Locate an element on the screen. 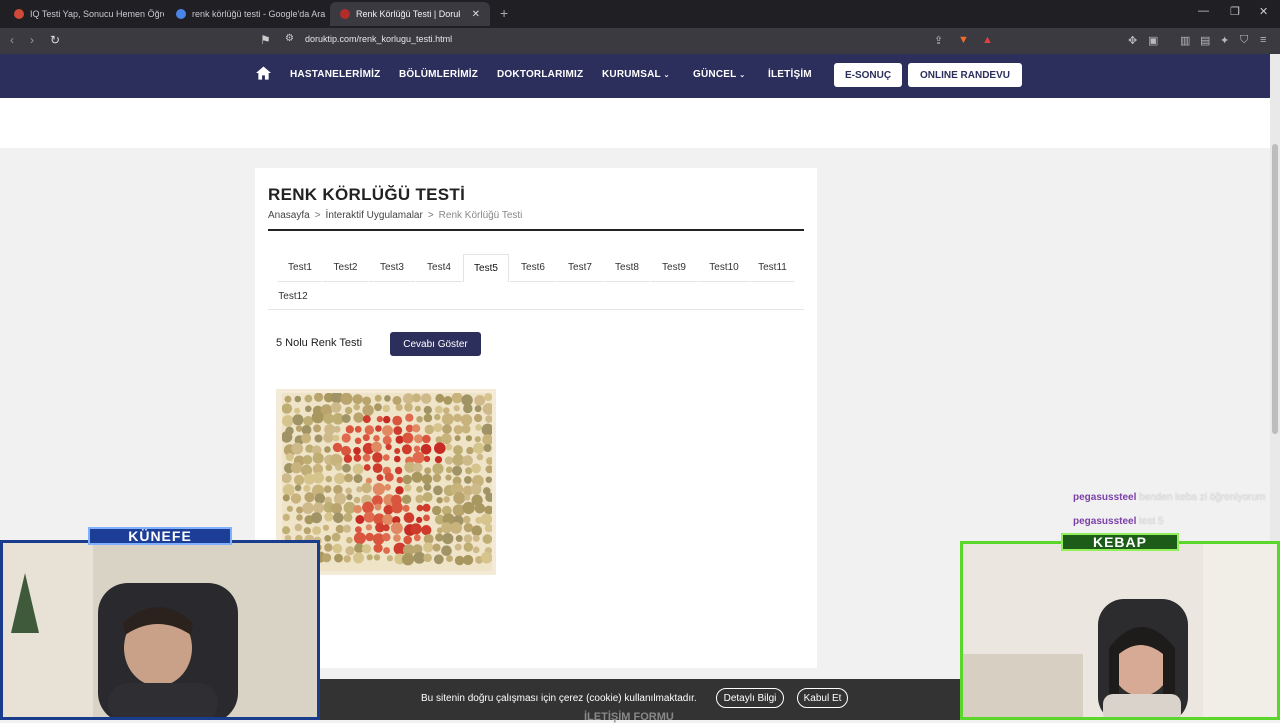 The image size is (1280, 723). nav-hospitals: HASTANELERİMİZ is located at coordinates (335, 74).